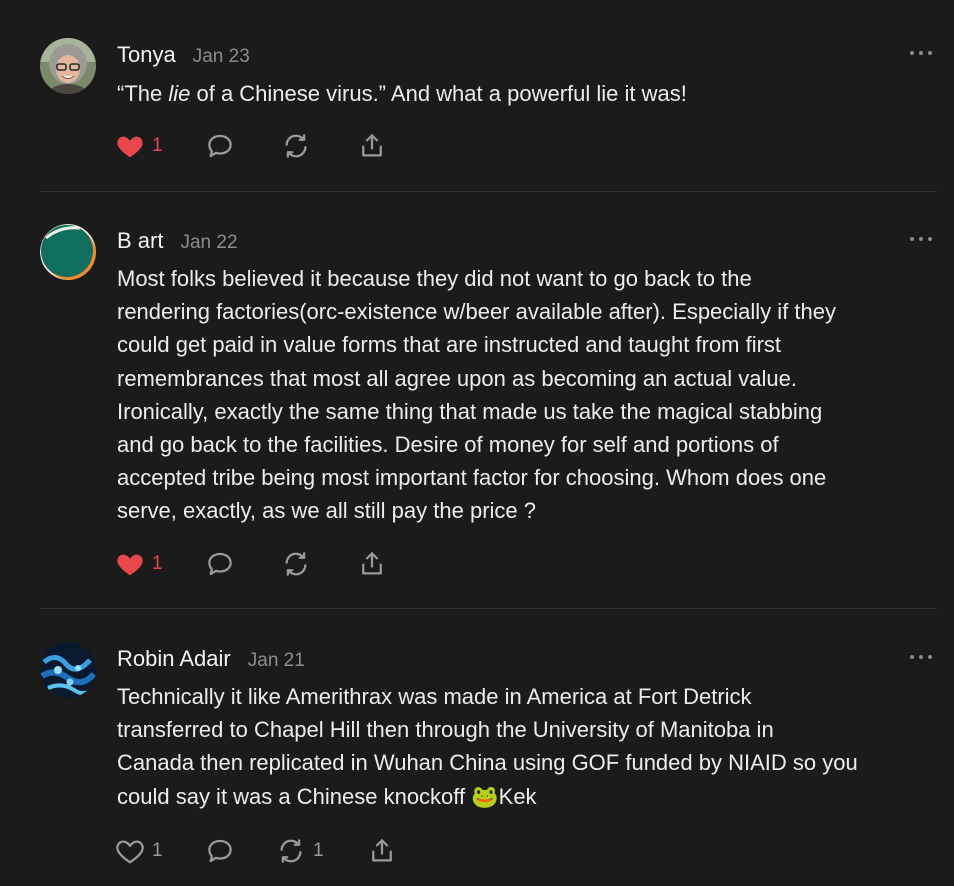  Describe the element at coordinates (318, 850) in the screenshot. I see `restack-count: 1` at that location.